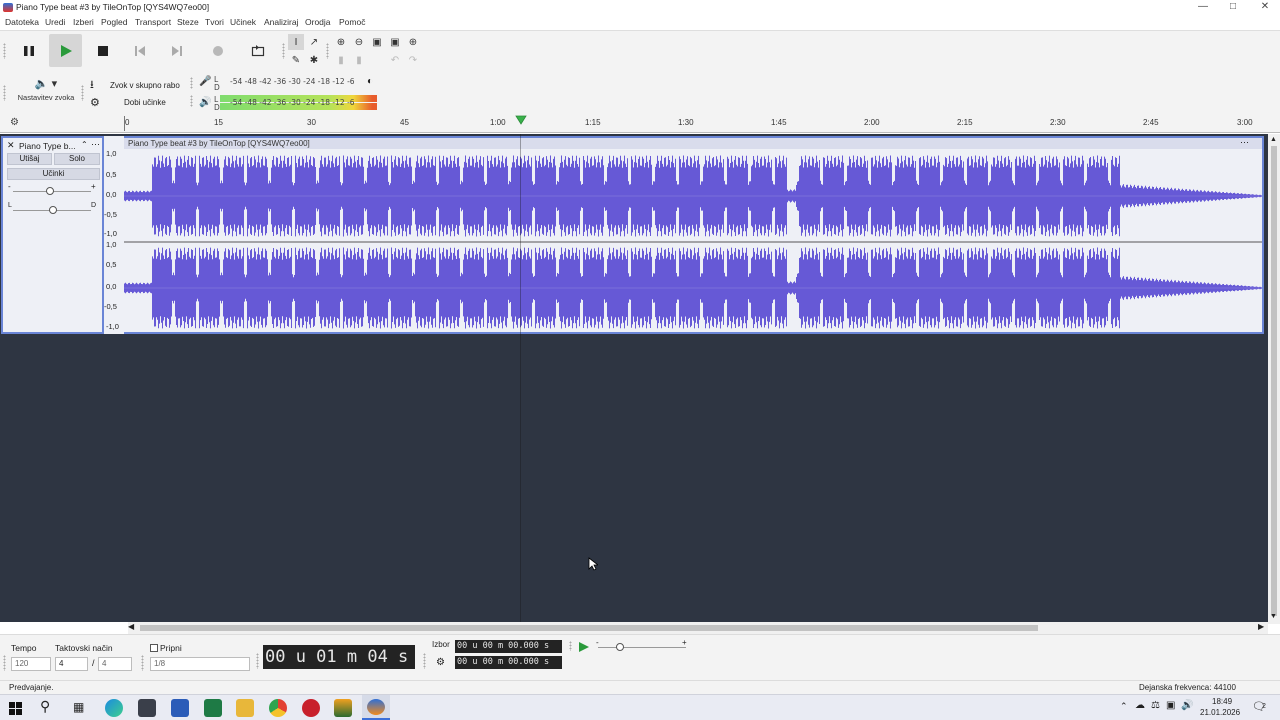  Describe the element at coordinates (53, 210) in the screenshot. I see `pan-slider-thumb` at that location.